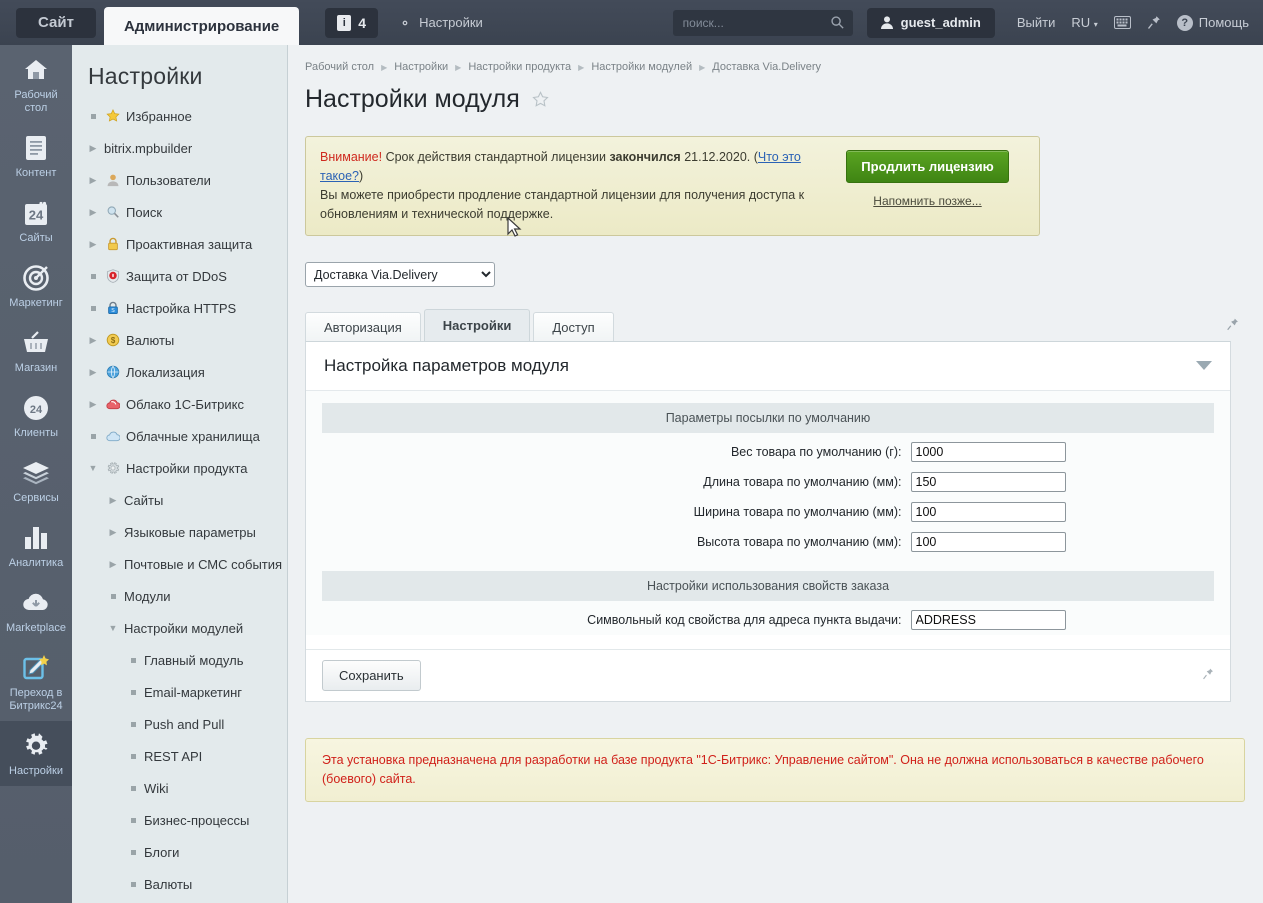  I want to click on sidebar-item-3: ▶ Пользователи, so click(179, 180).